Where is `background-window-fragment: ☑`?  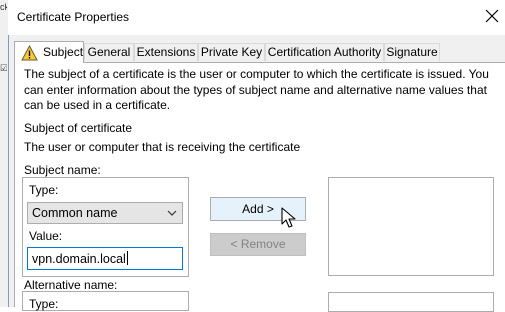
background-window-fragment: ☑ is located at coordinates (3, 68).